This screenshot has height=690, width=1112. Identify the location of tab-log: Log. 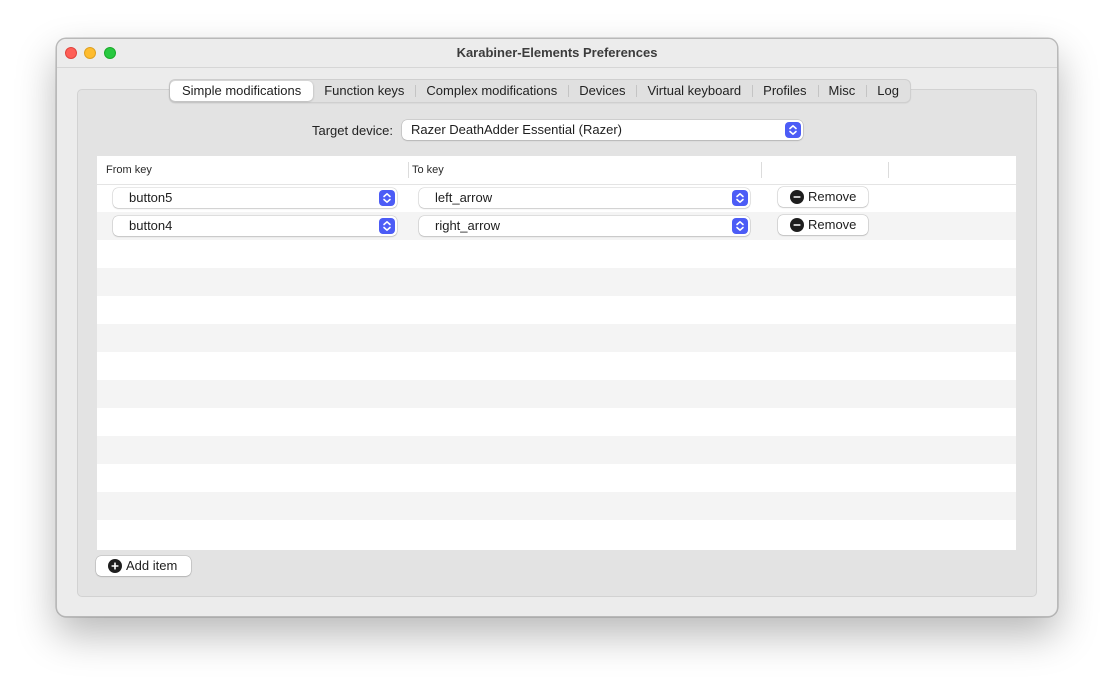
(888, 91).